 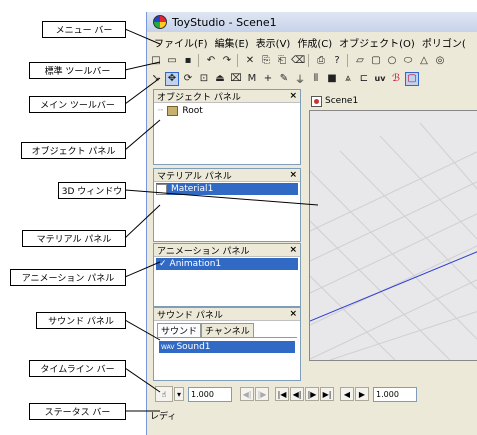 I want to click on scale-icon: ⊡, so click(x=204, y=79).